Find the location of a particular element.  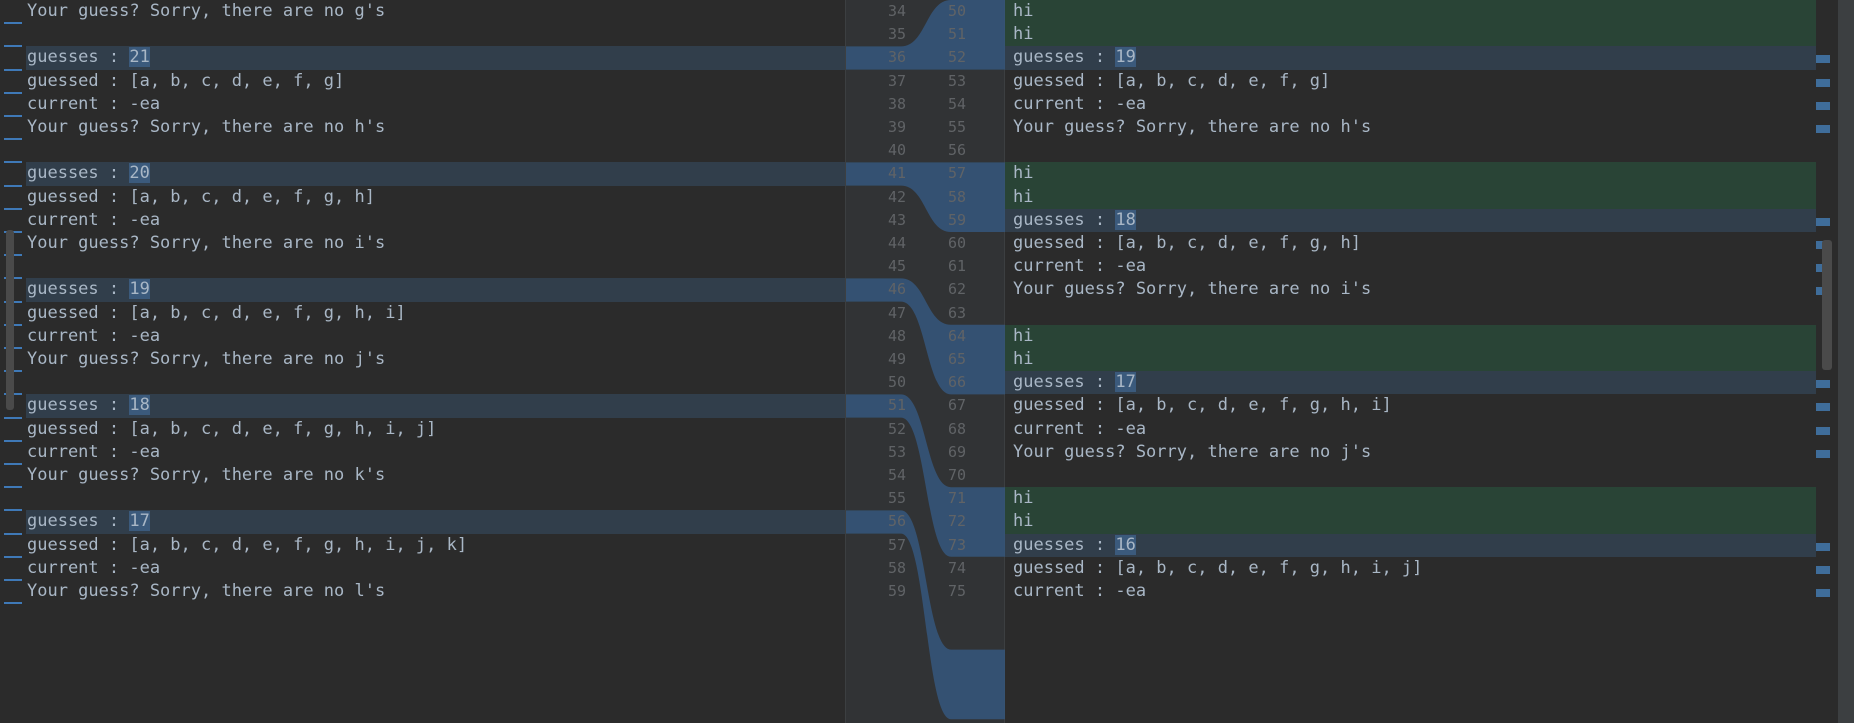

left-code-line: Your guess? Sorry, there are no h's is located at coordinates (435, 127).